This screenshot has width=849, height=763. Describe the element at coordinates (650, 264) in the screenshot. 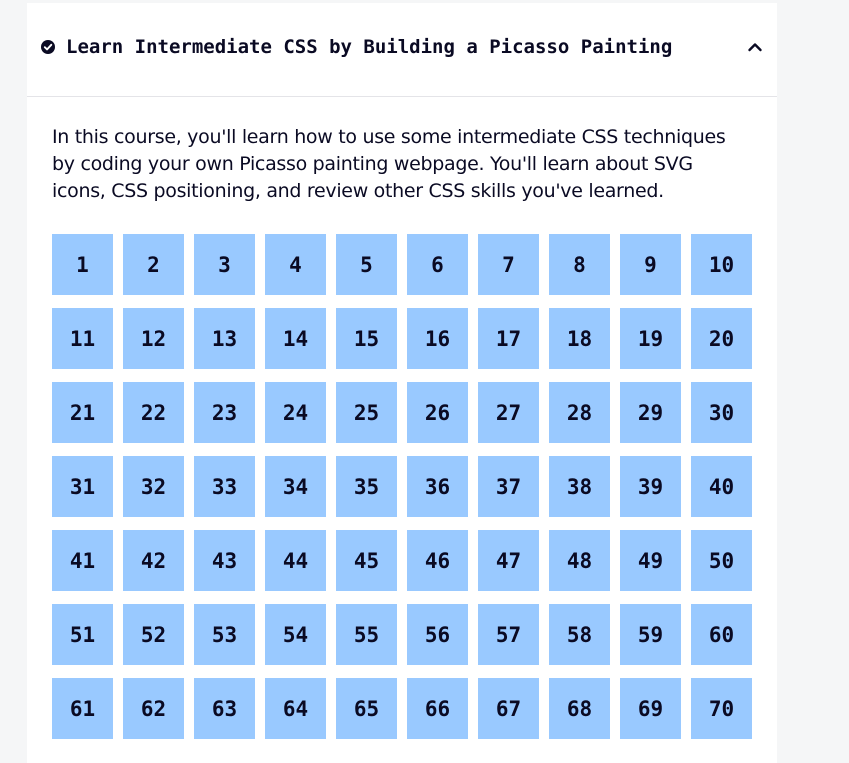

I see `step-button: 9` at that location.